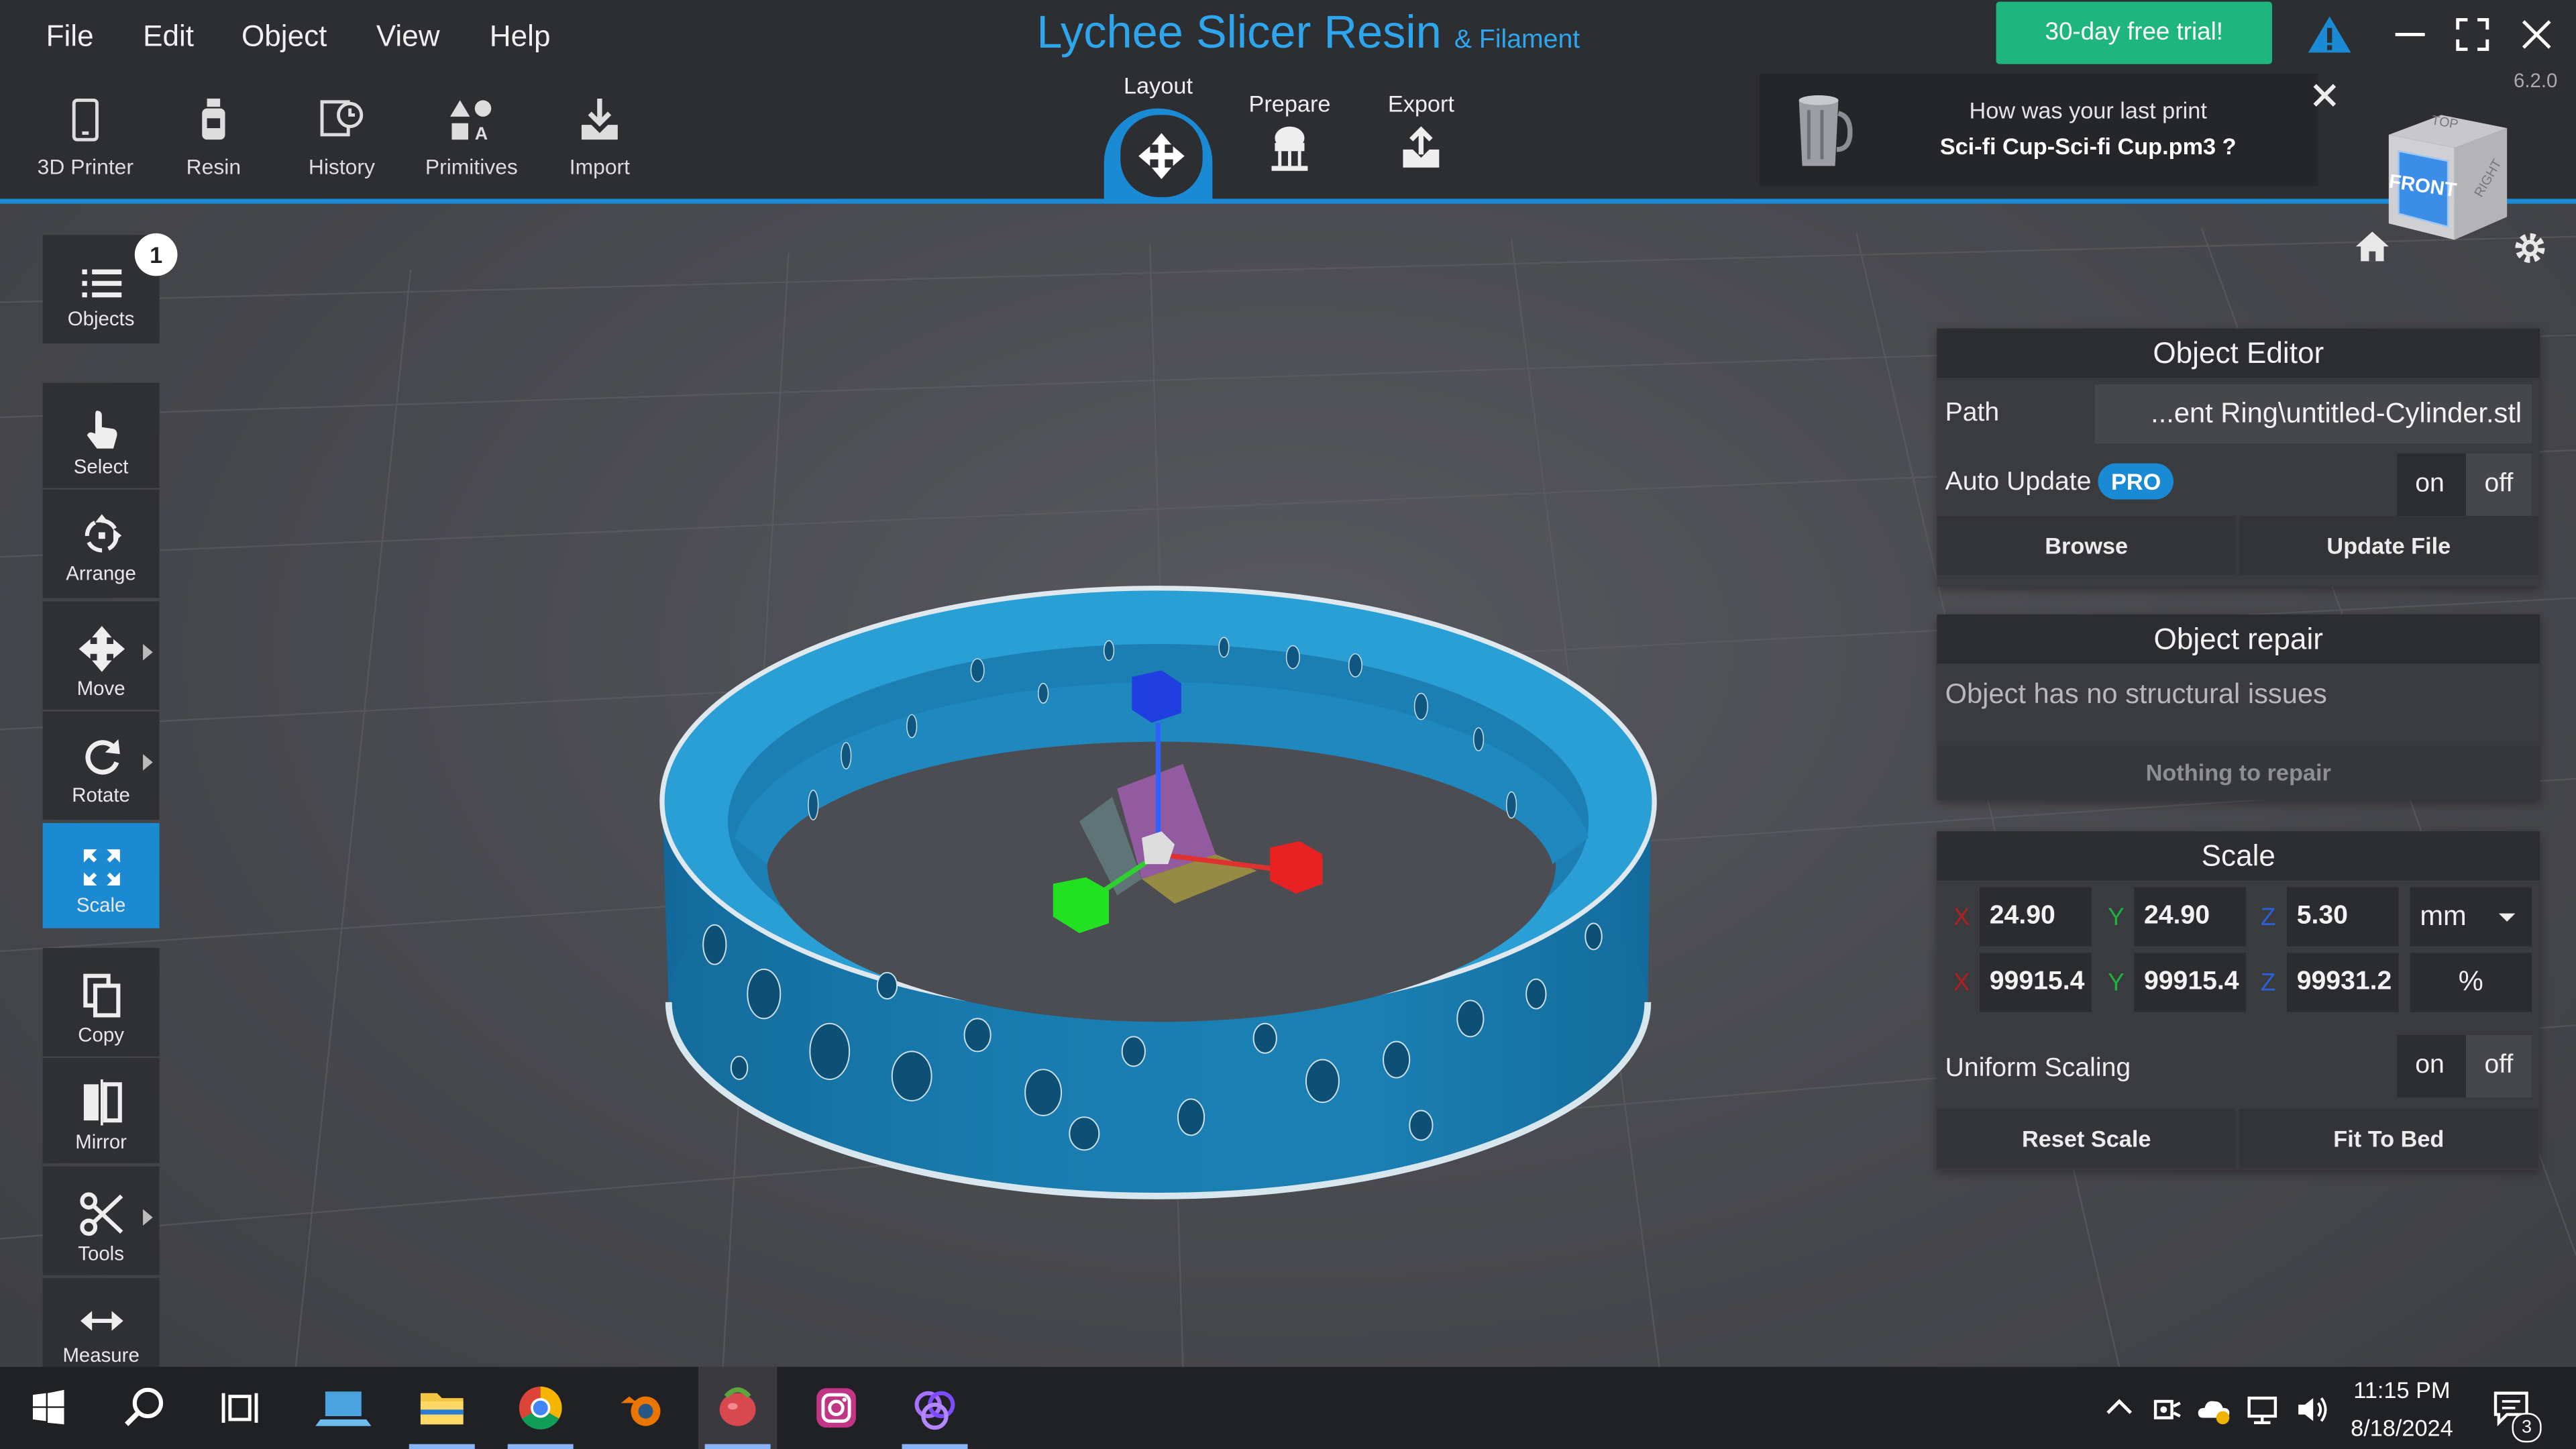 The width and height of the screenshot is (2576, 1449). Describe the element at coordinates (2313, 1409) in the screenshot. I see `volume-icon` at that location.